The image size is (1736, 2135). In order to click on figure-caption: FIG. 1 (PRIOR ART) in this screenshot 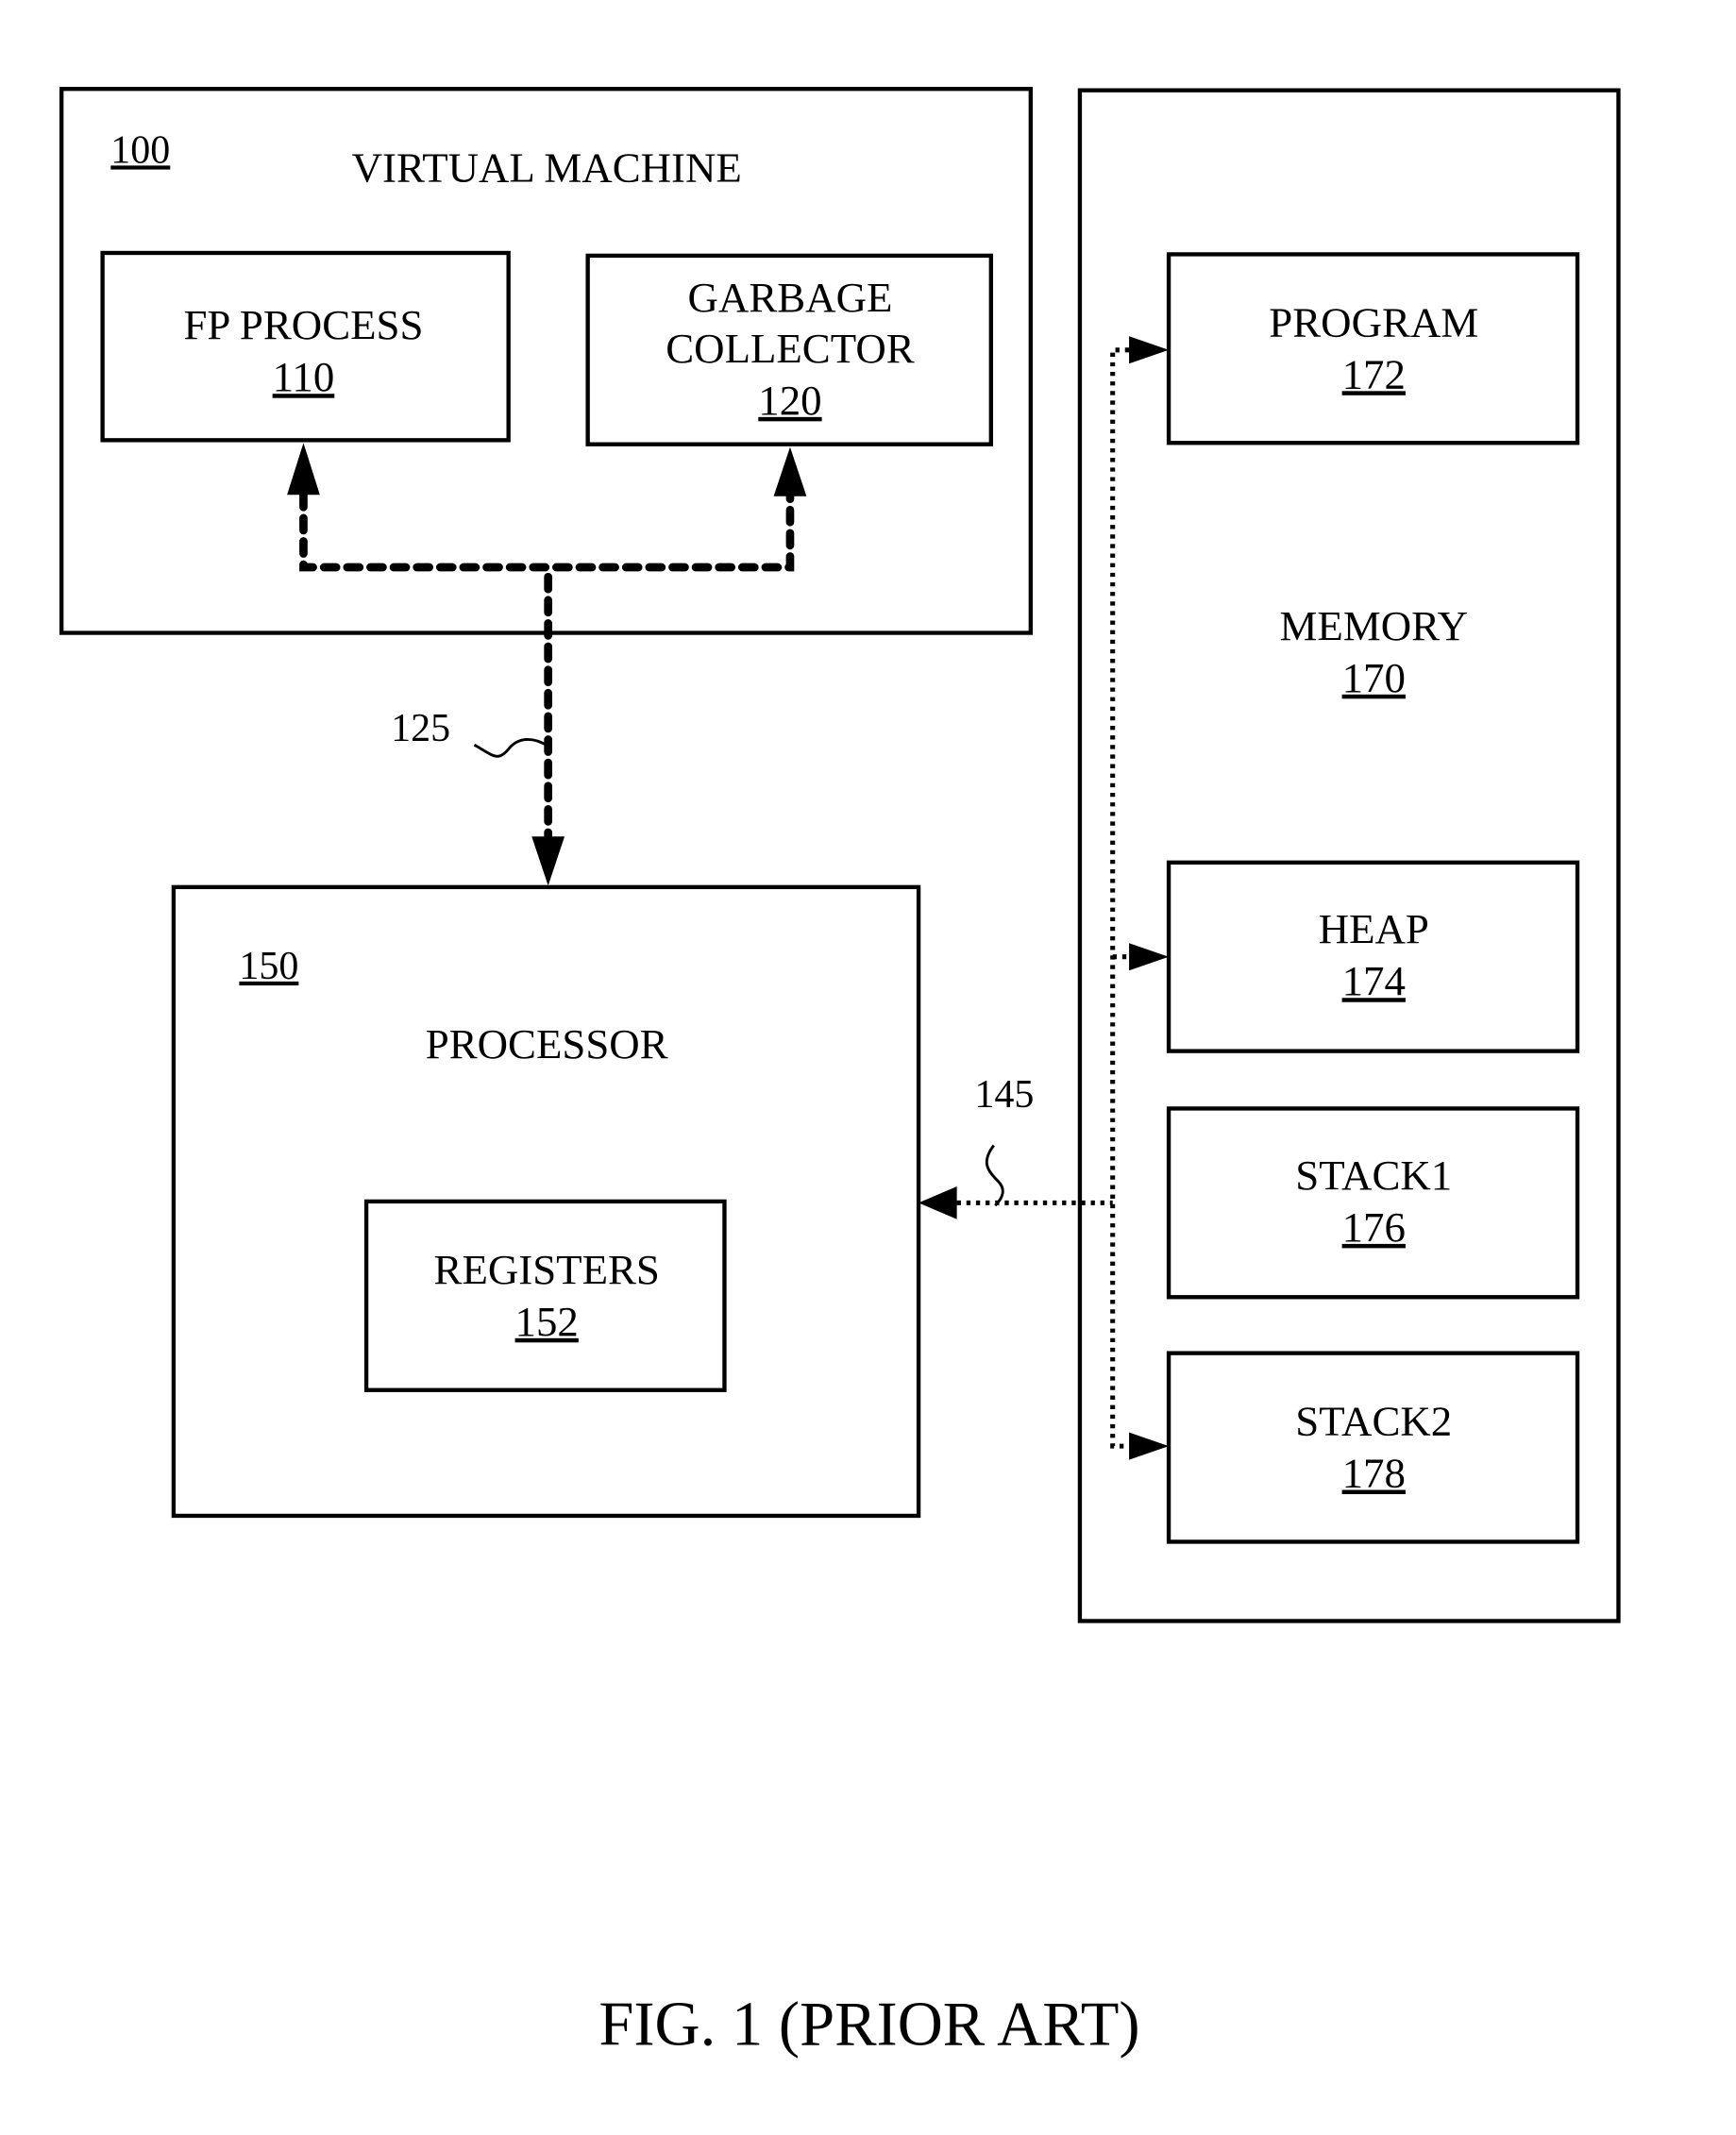, I will do `click(869, 2024)`.